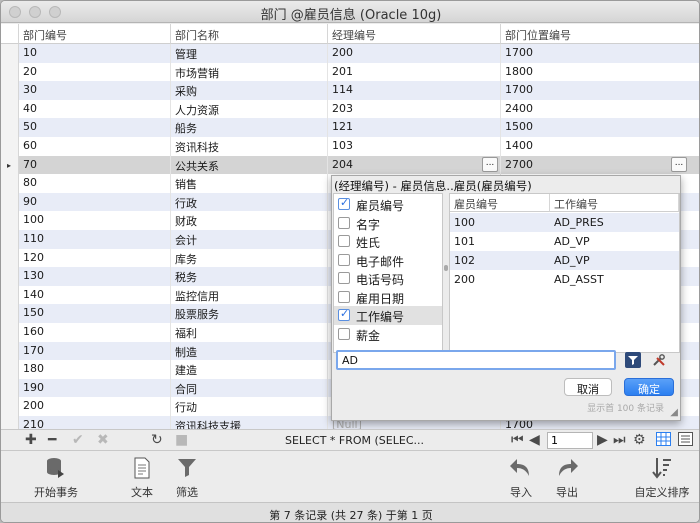 The height and width of the screenshot is (523, 700). What do you see at coordinates (600, 127) in the screenshot?
I see `table-cell: 1500` at bounding box center [600, 127].